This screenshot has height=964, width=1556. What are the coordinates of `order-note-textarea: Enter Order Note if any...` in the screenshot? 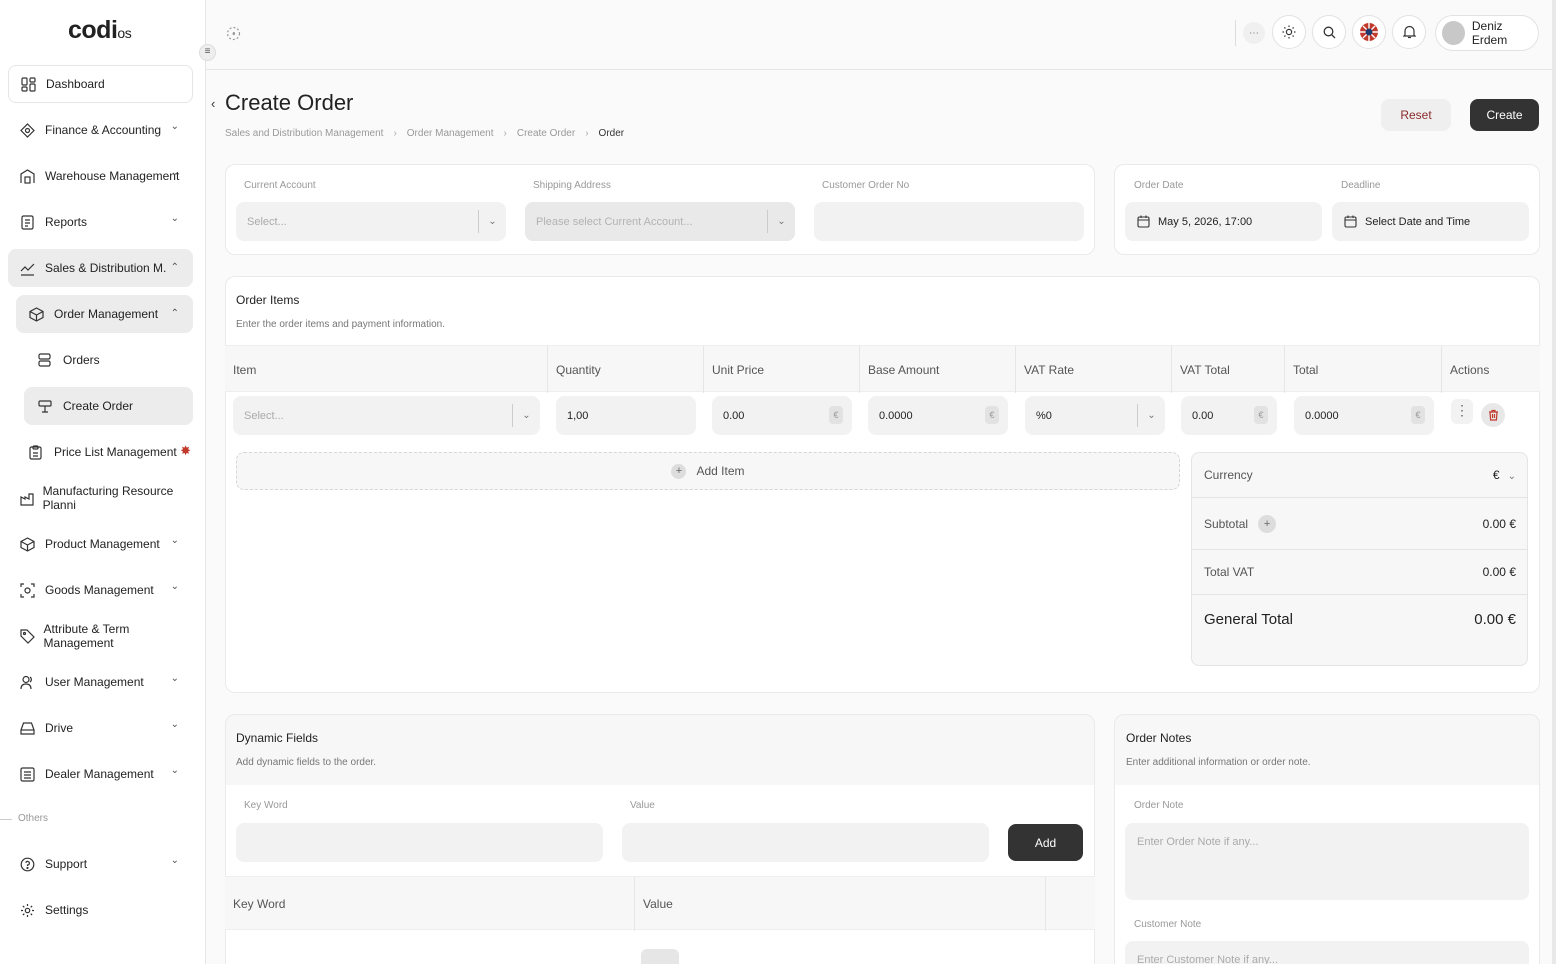 It's located at (1327, 861).